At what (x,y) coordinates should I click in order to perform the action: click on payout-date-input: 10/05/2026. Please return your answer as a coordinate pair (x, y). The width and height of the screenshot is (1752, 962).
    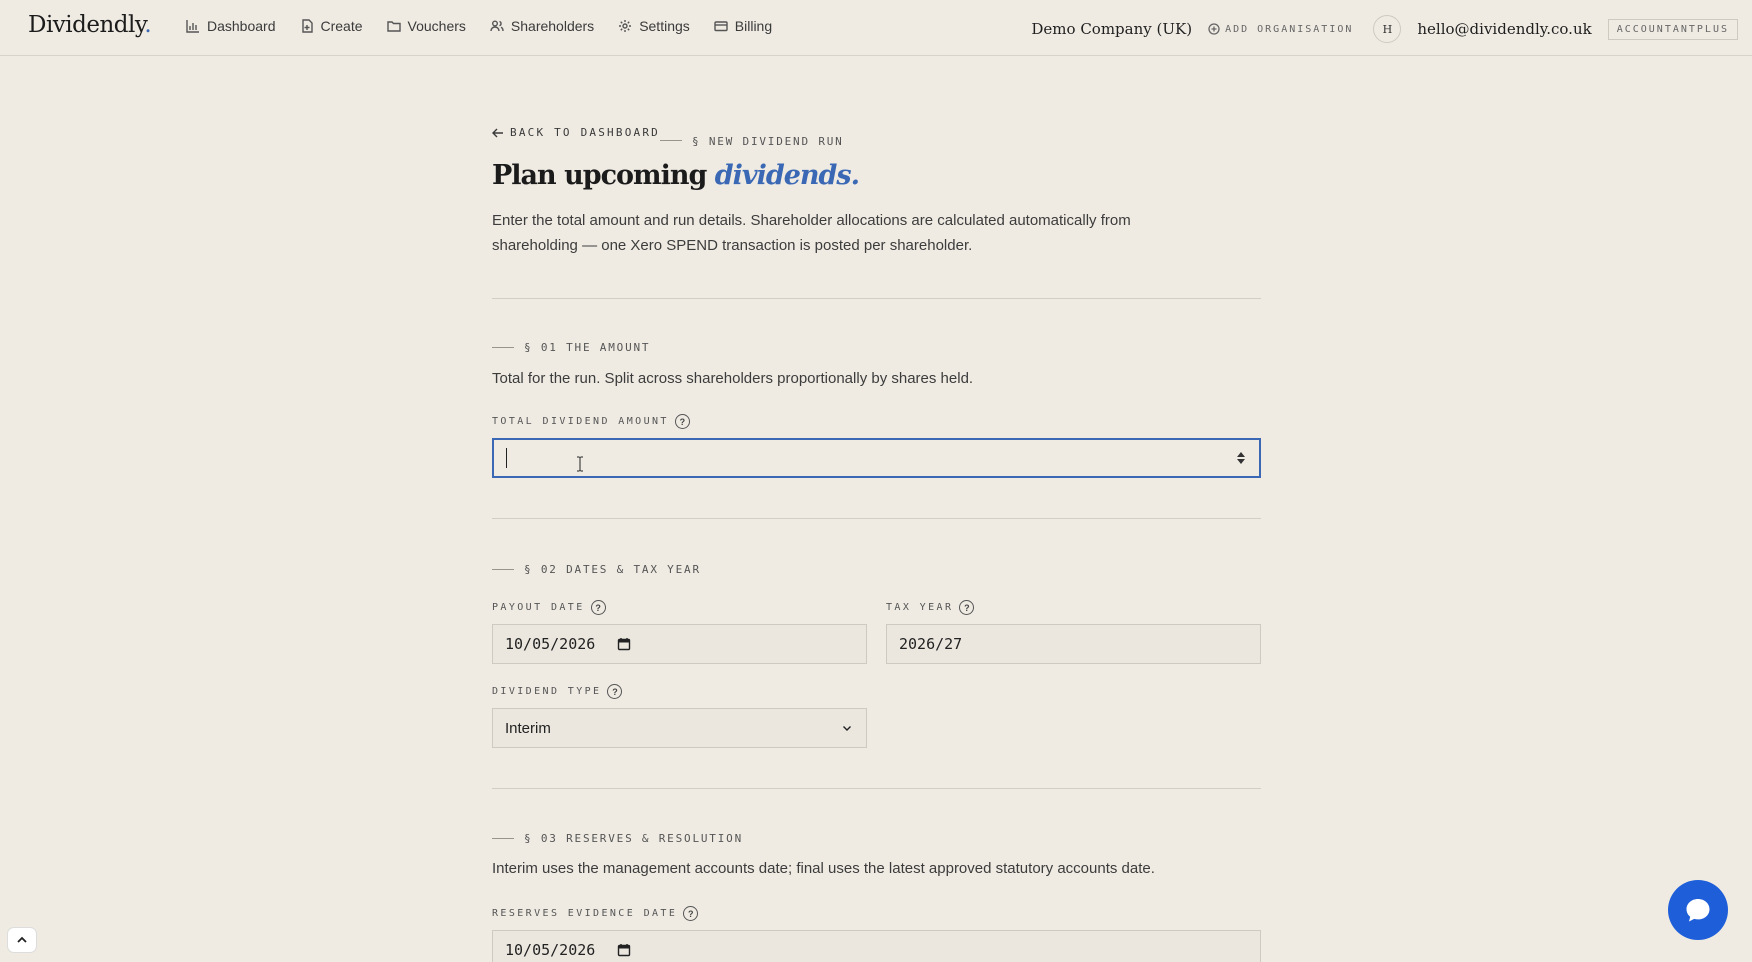
    Looking at the image, I should click on (679, 644).